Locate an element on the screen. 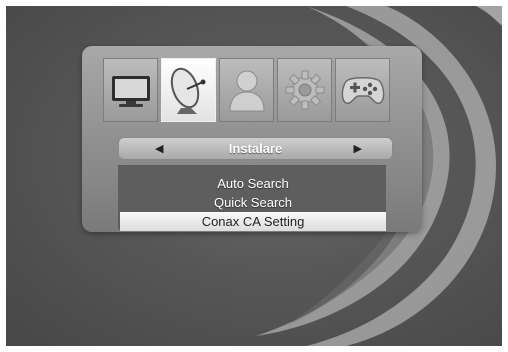 The height and width of the screenshot is (352, 508). right-arrow-icon: ▶ is located at coordinates (358, 149).